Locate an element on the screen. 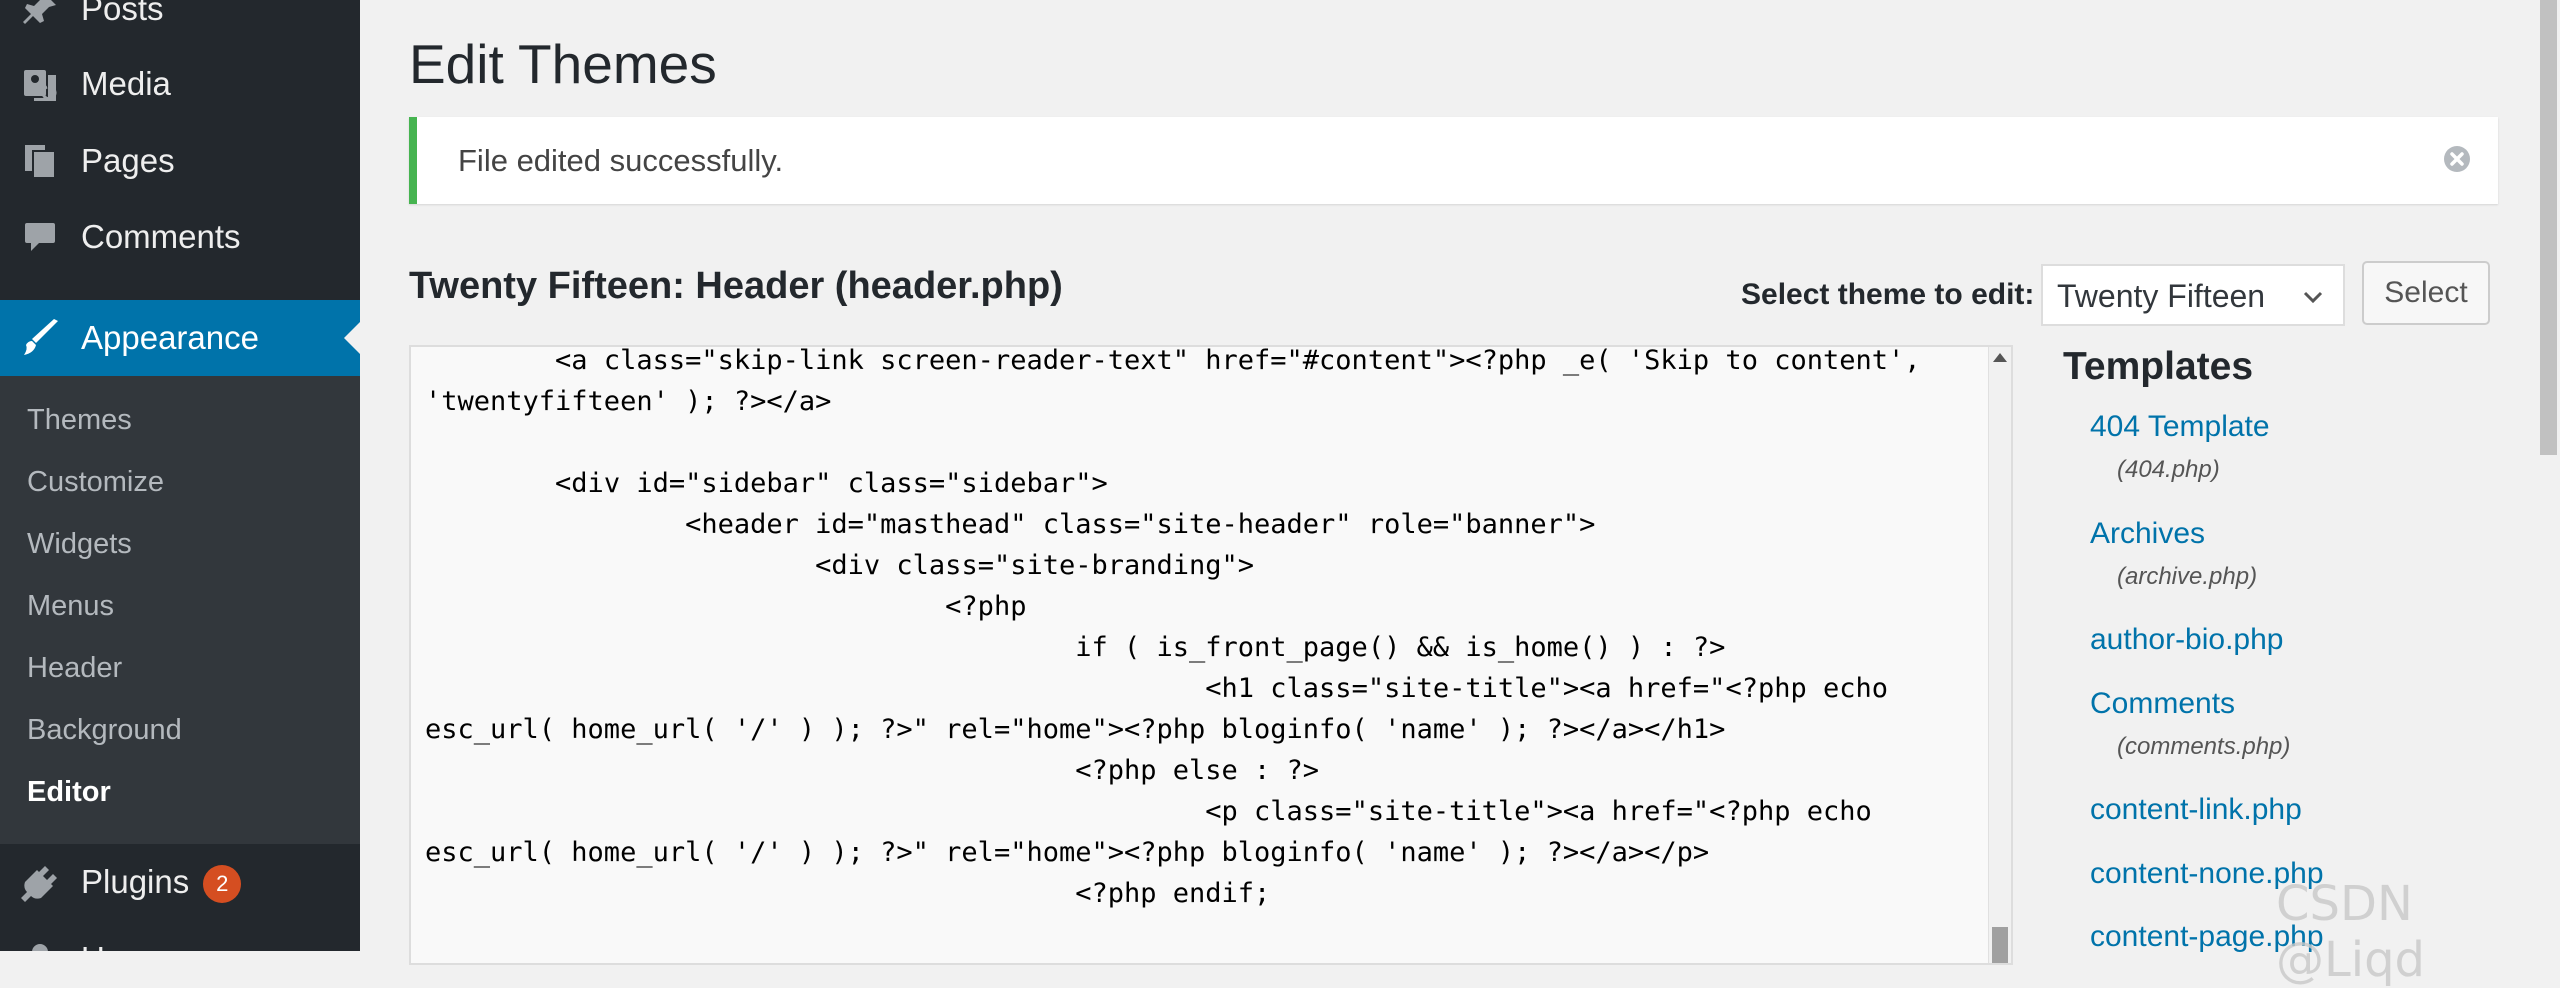 The height and width of the screenshot is (988, 2560). submenu-item-background: Background is located at coordinates (104, 730).